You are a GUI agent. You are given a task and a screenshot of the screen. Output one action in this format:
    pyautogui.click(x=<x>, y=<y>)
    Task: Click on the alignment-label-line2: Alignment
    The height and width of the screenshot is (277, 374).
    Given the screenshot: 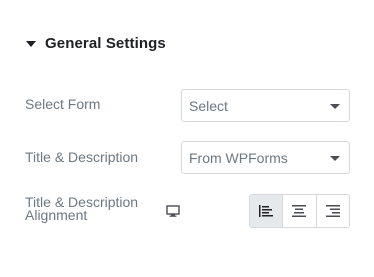 What is the action you would take?
    pyautogui.click(x=56, y=215)
    